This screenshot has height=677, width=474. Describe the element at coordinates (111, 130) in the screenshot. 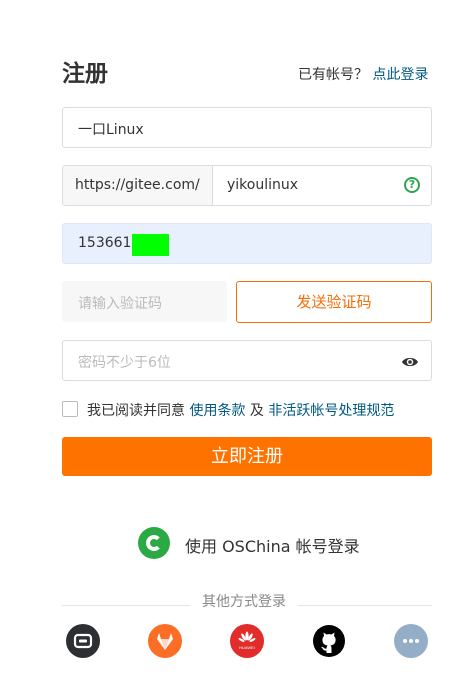

I see `name-field-value: 一口Linux` at that location.